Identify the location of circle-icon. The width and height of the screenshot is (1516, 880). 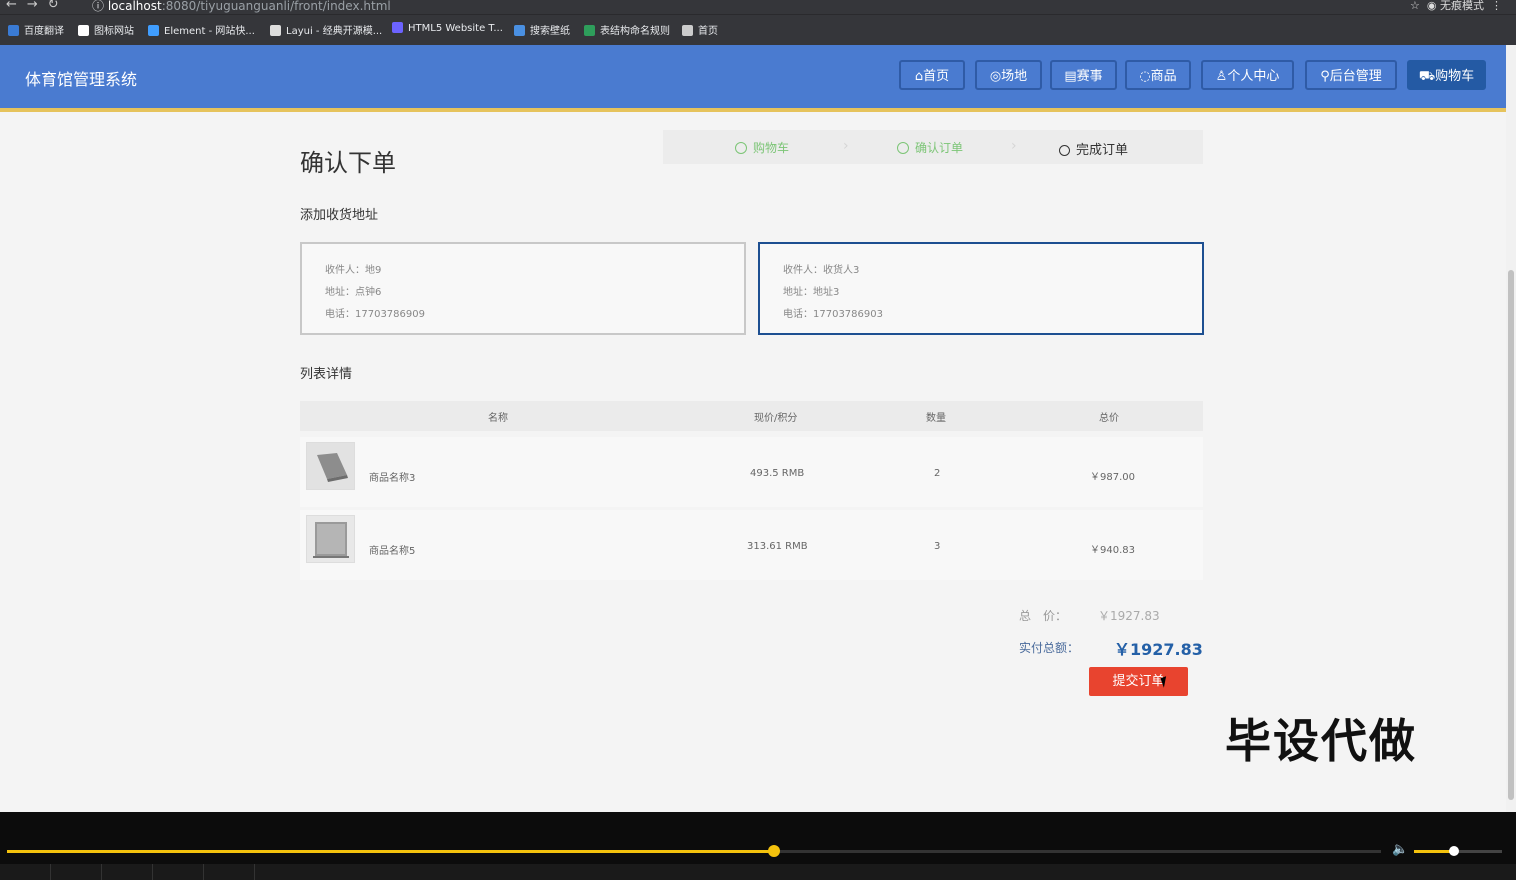
(1064, 150).